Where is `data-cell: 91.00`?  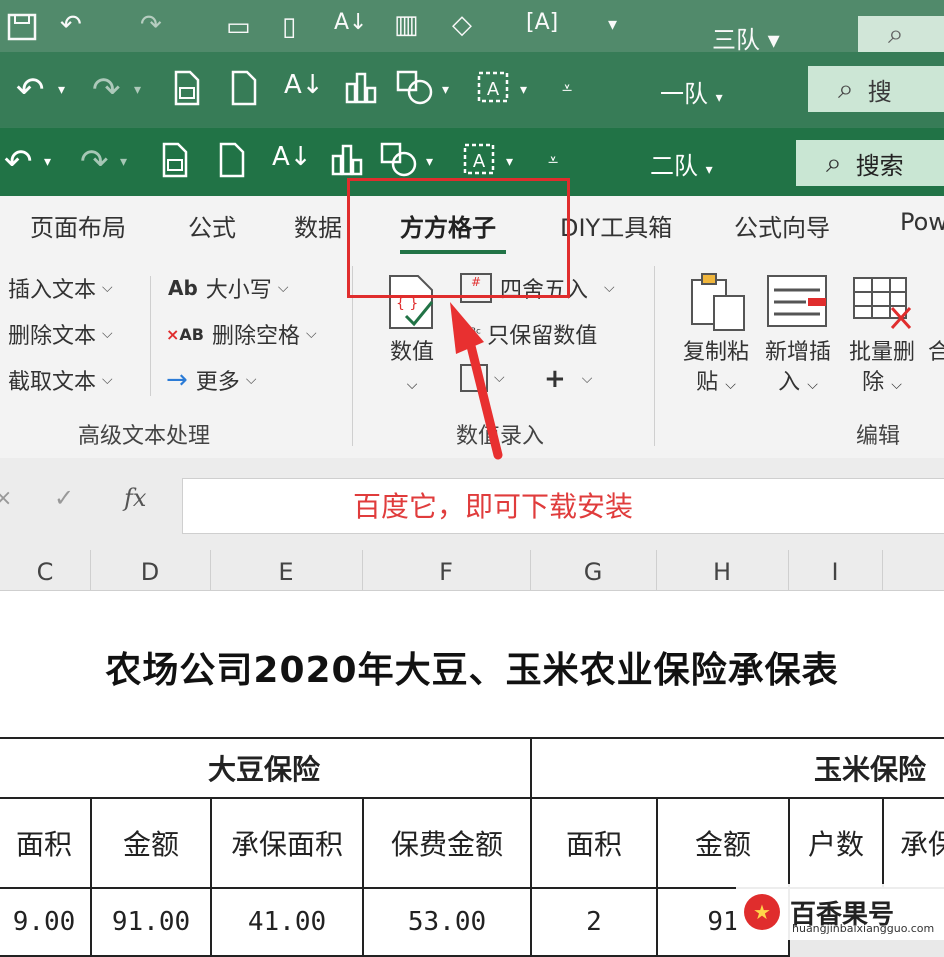
data-cell: 91.00 is located at coordinates (151, 922).